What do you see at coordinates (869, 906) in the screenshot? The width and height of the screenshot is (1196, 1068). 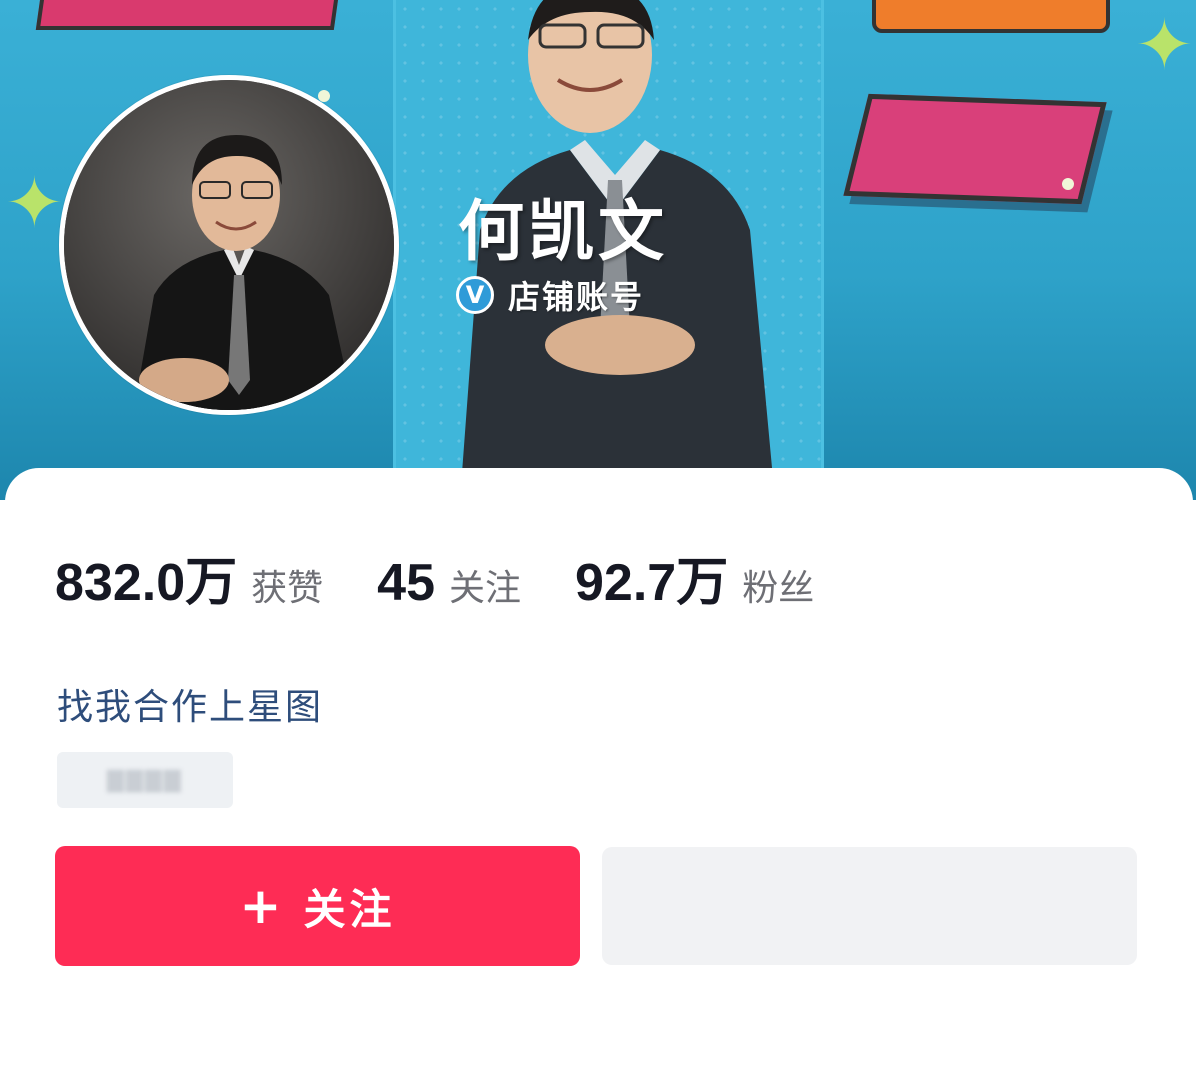 I see `message-button` at bounding box center [869, 906].